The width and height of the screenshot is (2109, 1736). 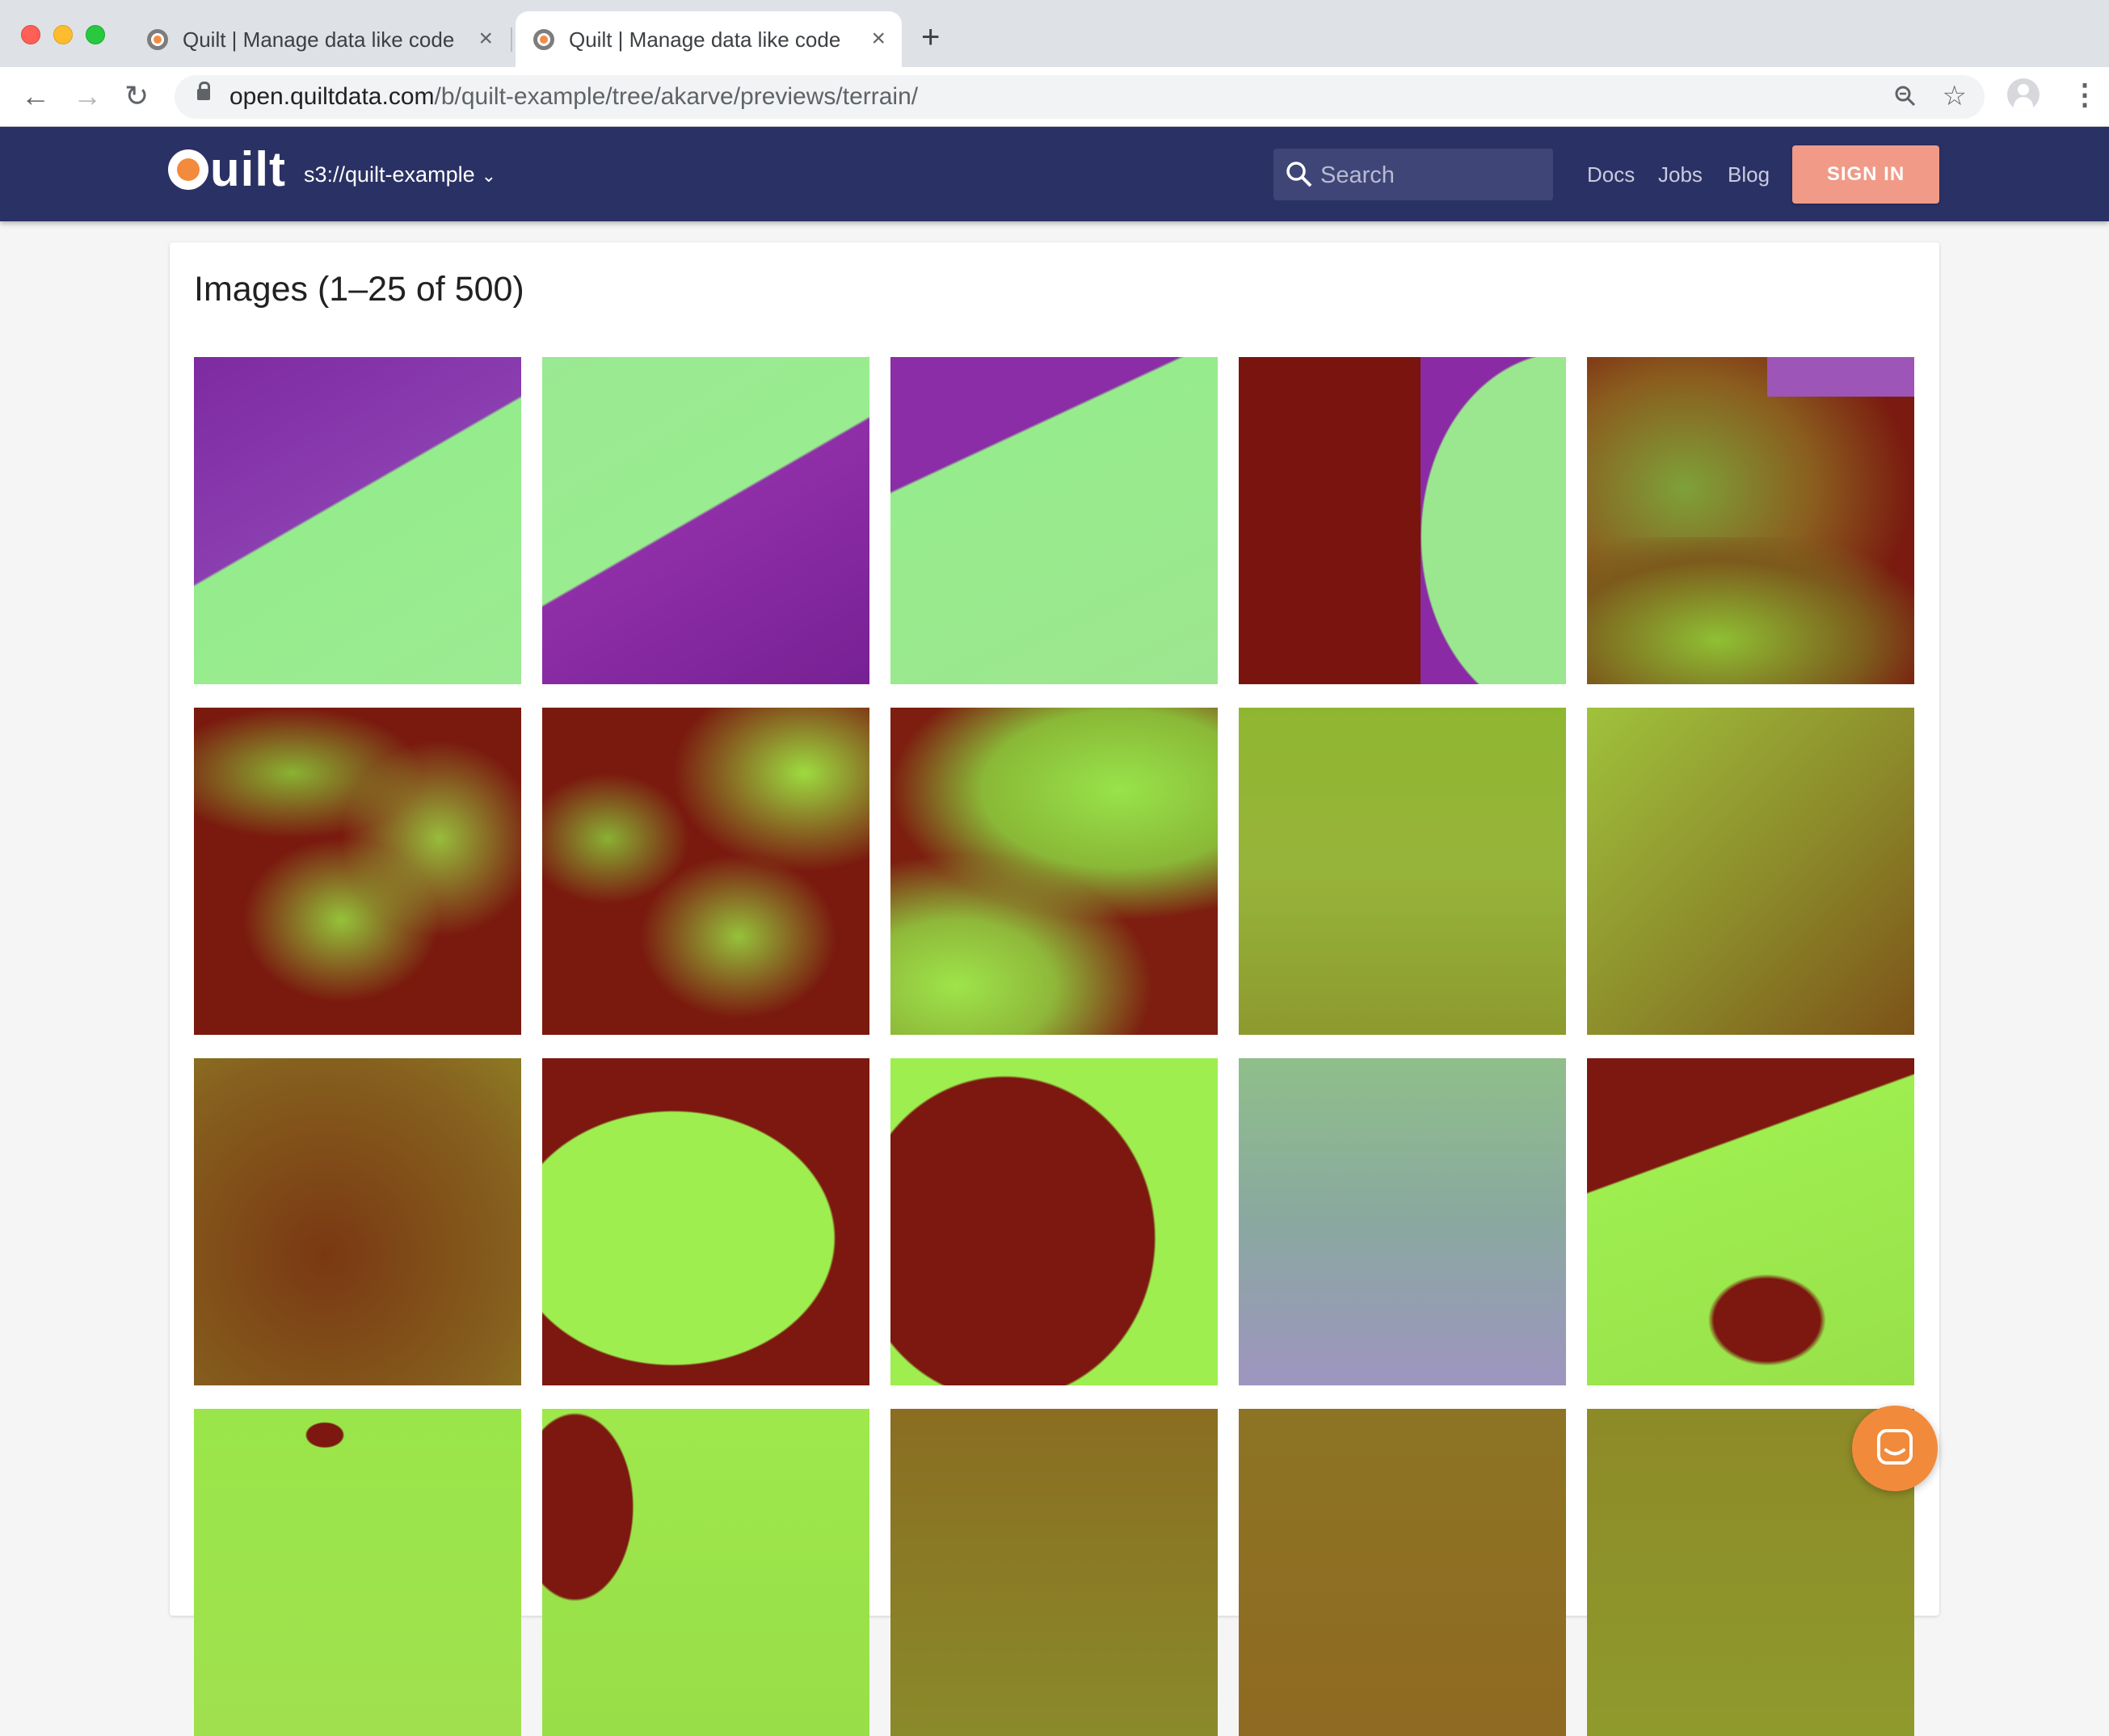 I want to click on arrow-left-icon: ←, so click(x=35, y=96).